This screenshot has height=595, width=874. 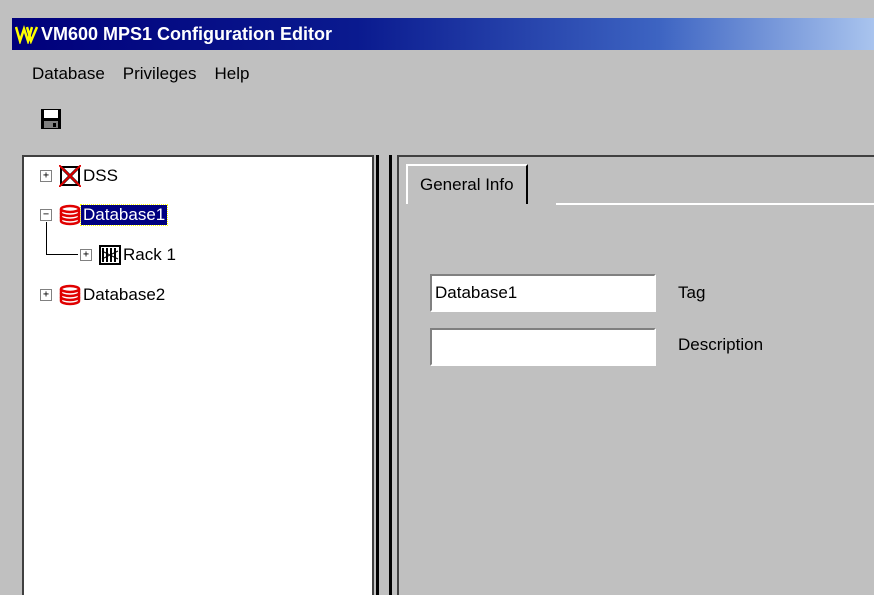 I want to click on description-label: Description, so click(x=721, y=344).